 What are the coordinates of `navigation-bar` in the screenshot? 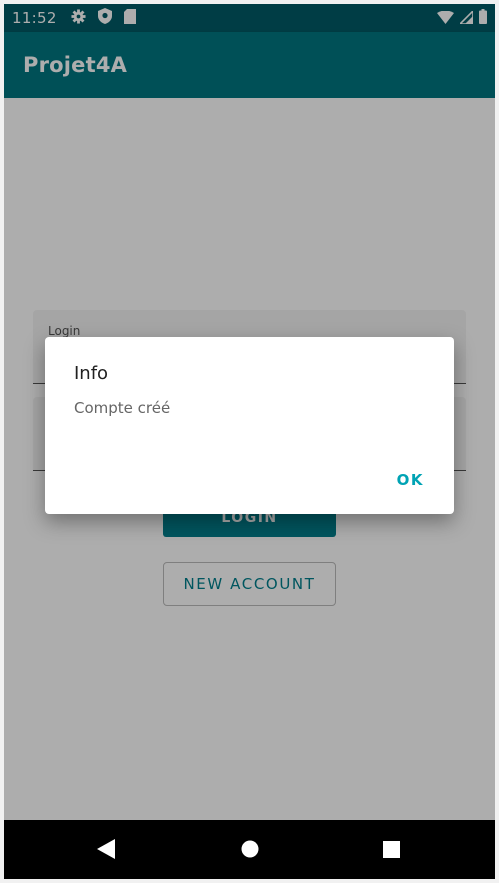 It's located at (249, 849).